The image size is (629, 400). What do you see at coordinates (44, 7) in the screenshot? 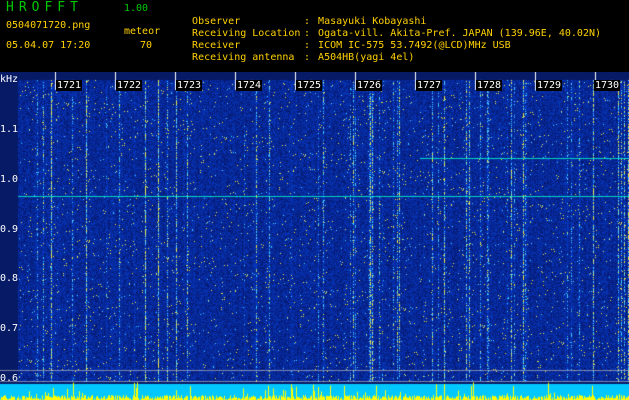
I see `app-title: HROFFT` at bounding box center [44, 7].